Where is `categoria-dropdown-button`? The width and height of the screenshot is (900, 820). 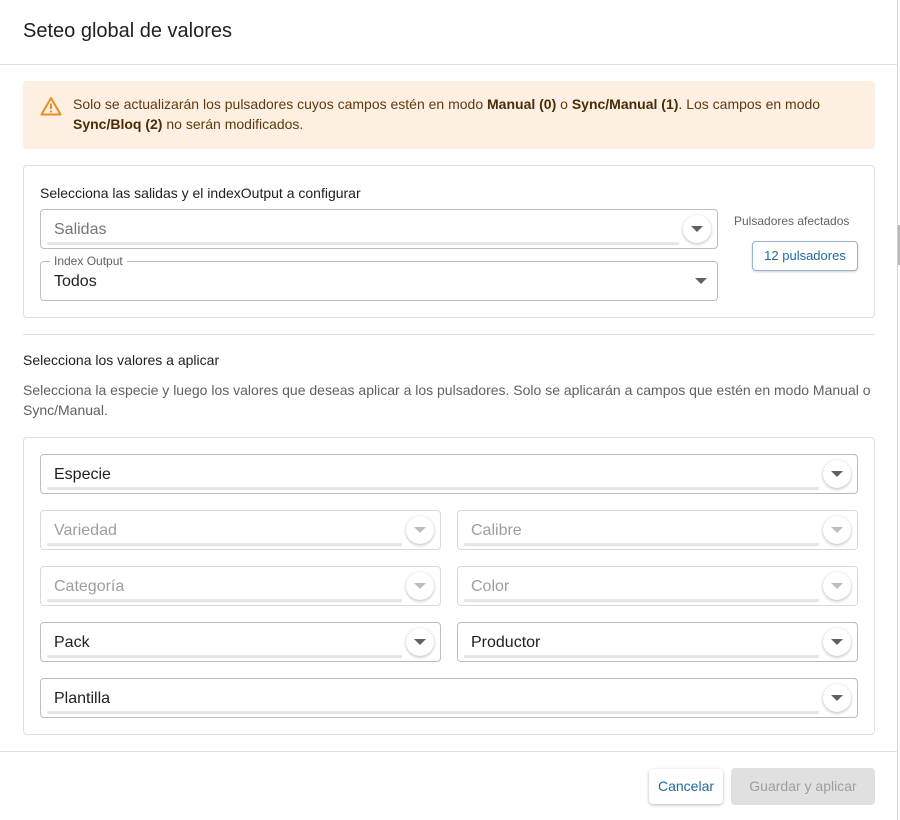
categoria-dropdown-button is located at coordinates (420, 586).